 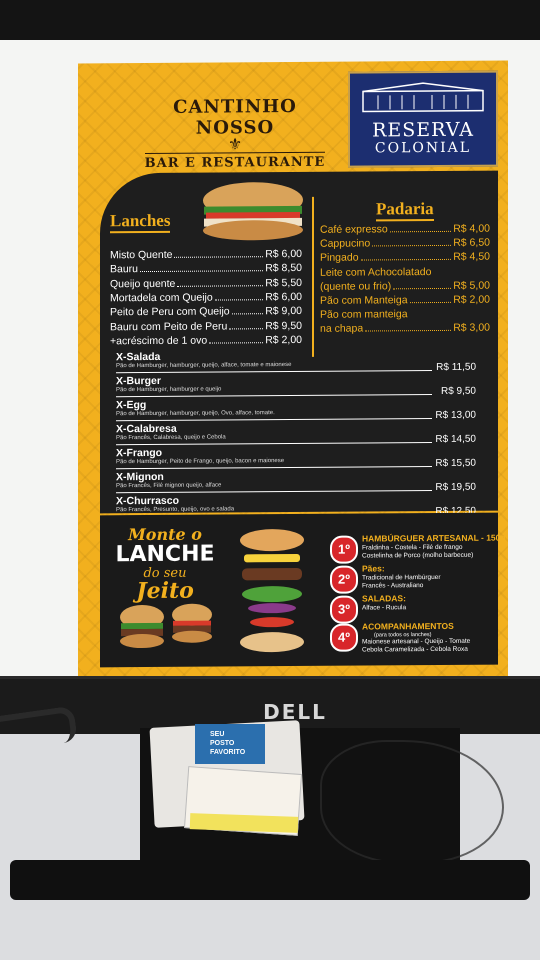 What do you see at coordinates (344, 637) in the screenshot?
I see `step-number-badge: 4º` at bounding box center [344, 637].